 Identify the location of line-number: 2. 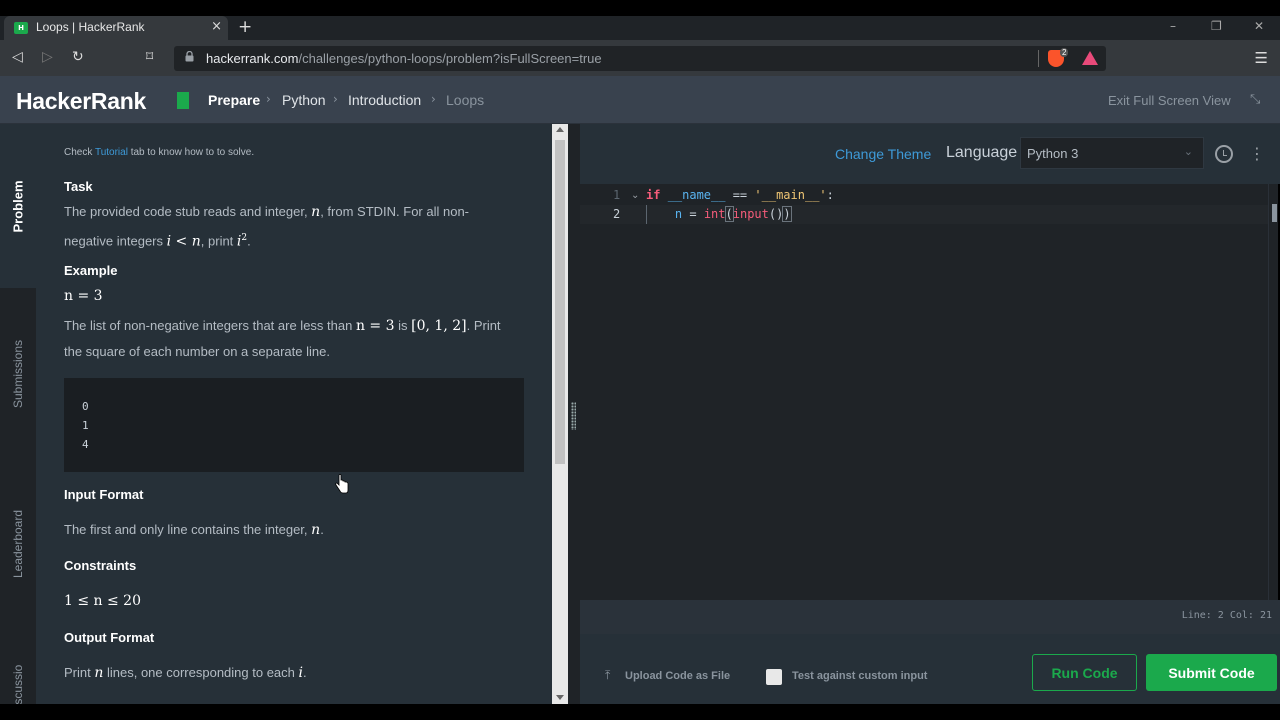
(617, 214).